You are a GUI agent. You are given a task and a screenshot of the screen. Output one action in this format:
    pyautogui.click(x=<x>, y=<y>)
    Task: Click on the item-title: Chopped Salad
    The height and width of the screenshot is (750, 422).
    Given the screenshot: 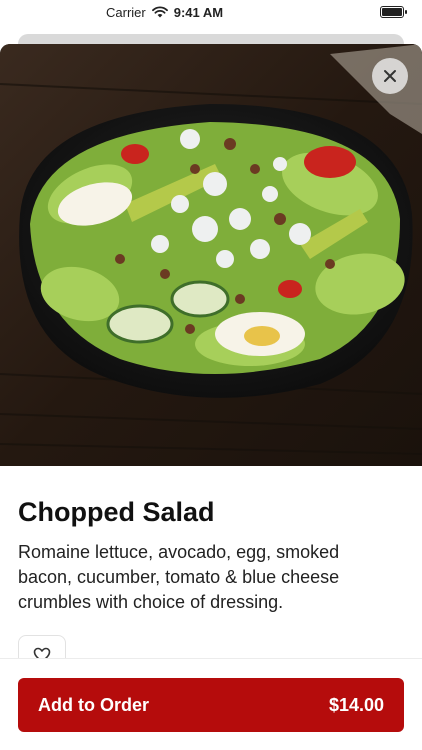 What is the action you would take?
    pyautogui.click(x=116, y=512)
    